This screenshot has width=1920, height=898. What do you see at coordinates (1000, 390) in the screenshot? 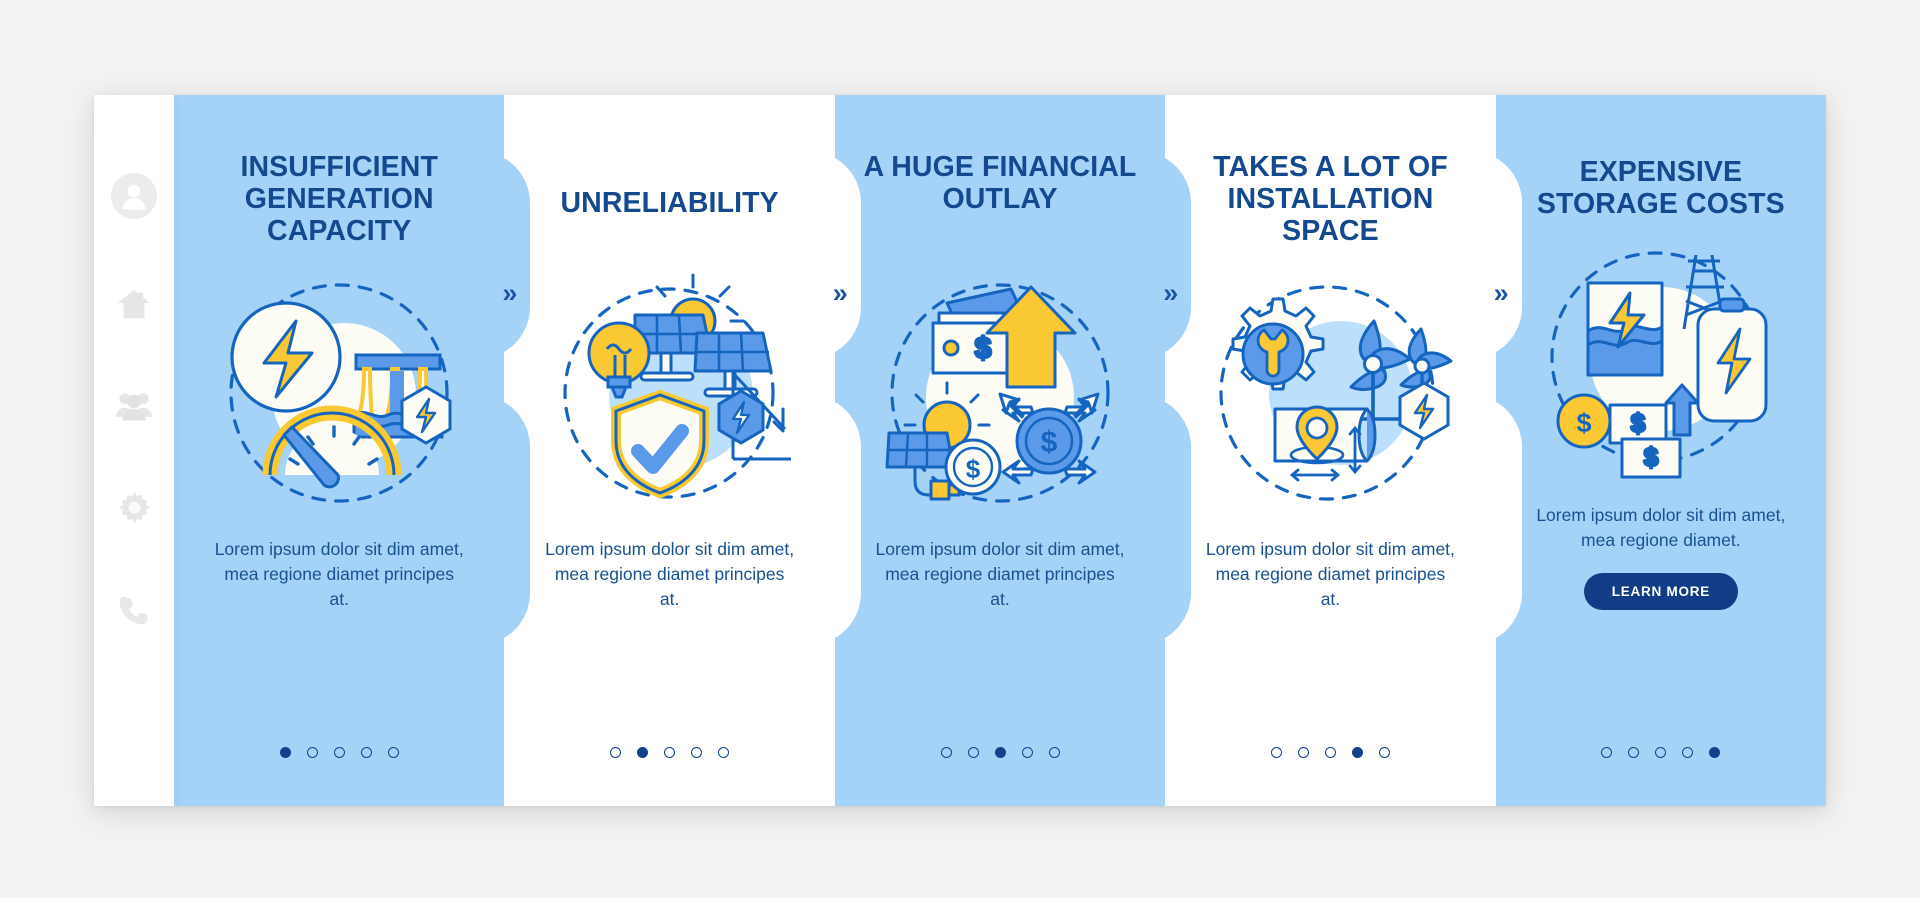
I see `money-cost-illustration: $ $ $` at bounding box center [1000, 390].